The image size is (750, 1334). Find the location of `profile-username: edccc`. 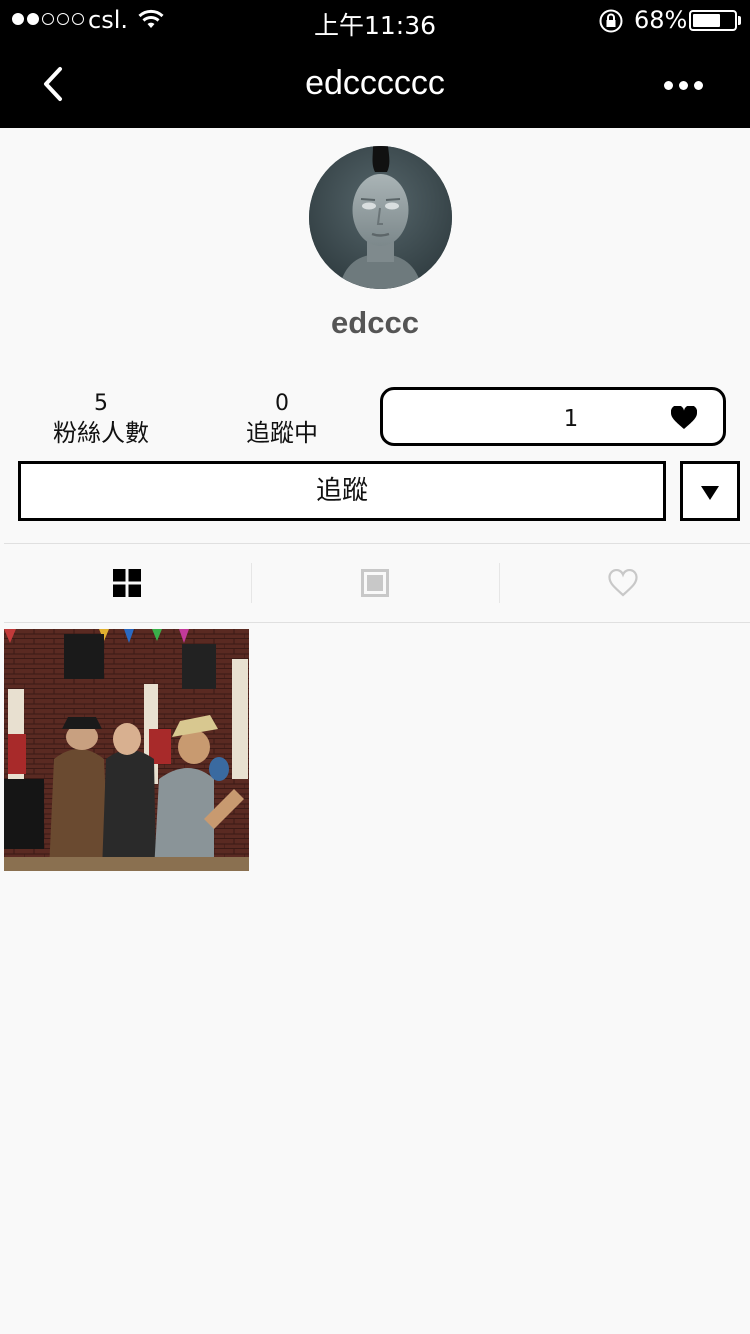

profile-username: edccc is located at coordinates (375, 322).